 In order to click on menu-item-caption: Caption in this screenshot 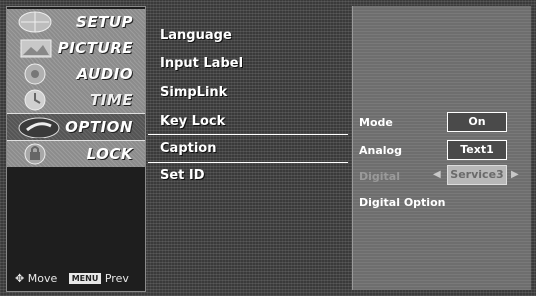, I will do `click(188, 148)`.